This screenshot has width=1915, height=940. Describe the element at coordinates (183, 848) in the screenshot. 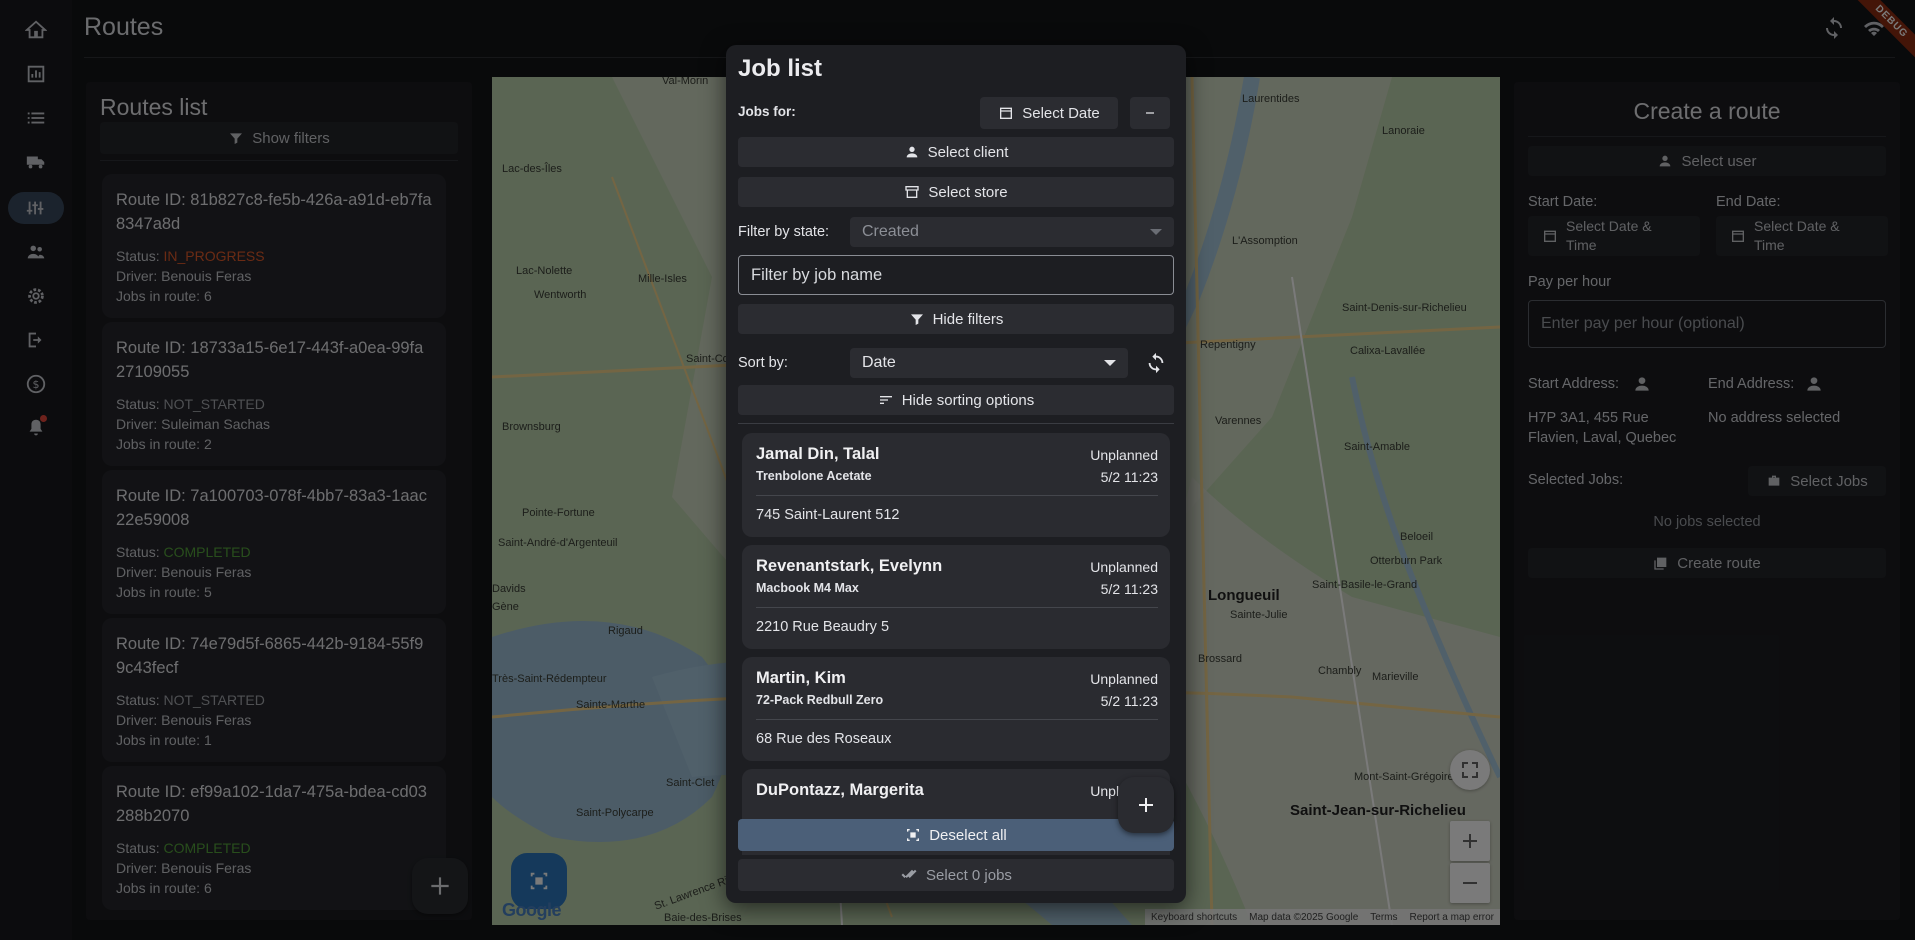

I see `route-status: Status: COMPLETED` at that location.